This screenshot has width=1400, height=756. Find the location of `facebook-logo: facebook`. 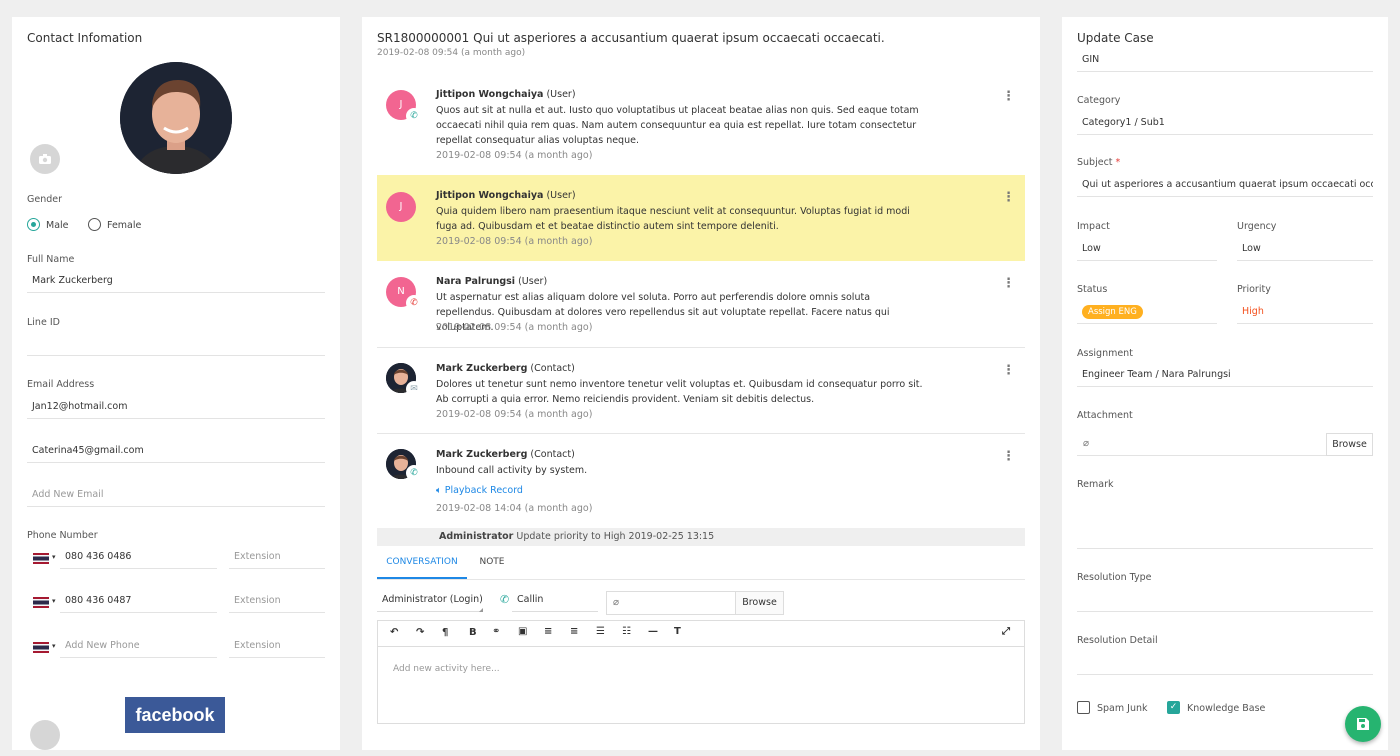

facebook-logo: facebook is located at coordinates (175, 715).